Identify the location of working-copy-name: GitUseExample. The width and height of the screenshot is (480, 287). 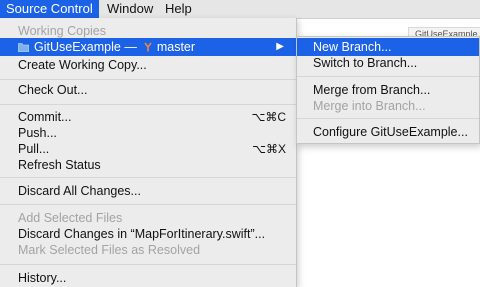
(77, 47).